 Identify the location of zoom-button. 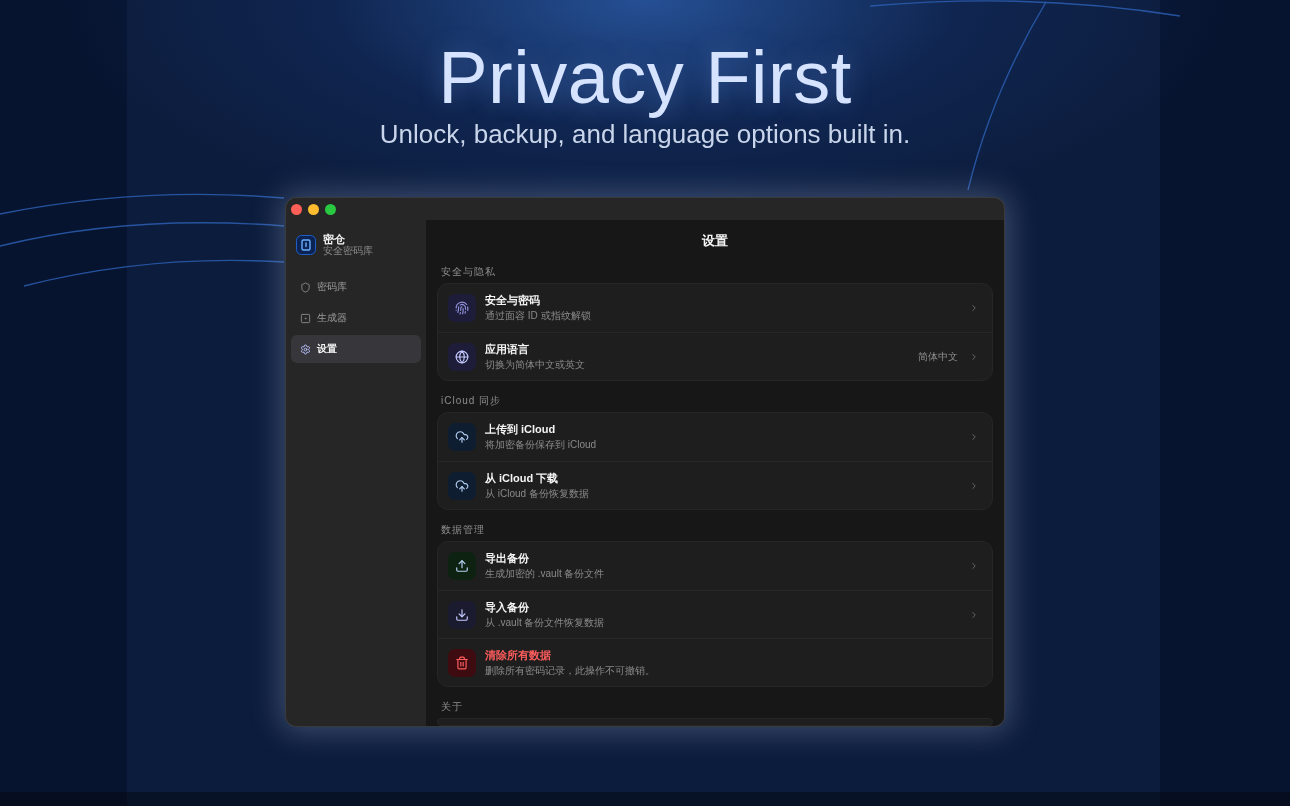
(330, 209).